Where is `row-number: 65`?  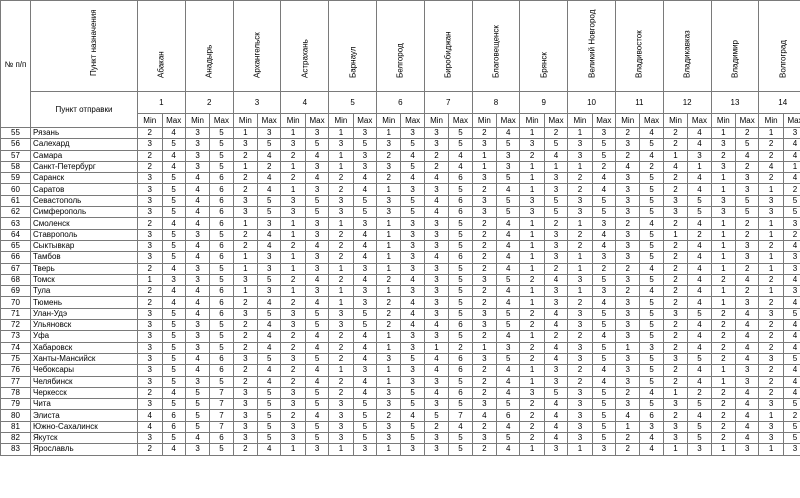
row-number: 65 is located at coordinates (15, 246).